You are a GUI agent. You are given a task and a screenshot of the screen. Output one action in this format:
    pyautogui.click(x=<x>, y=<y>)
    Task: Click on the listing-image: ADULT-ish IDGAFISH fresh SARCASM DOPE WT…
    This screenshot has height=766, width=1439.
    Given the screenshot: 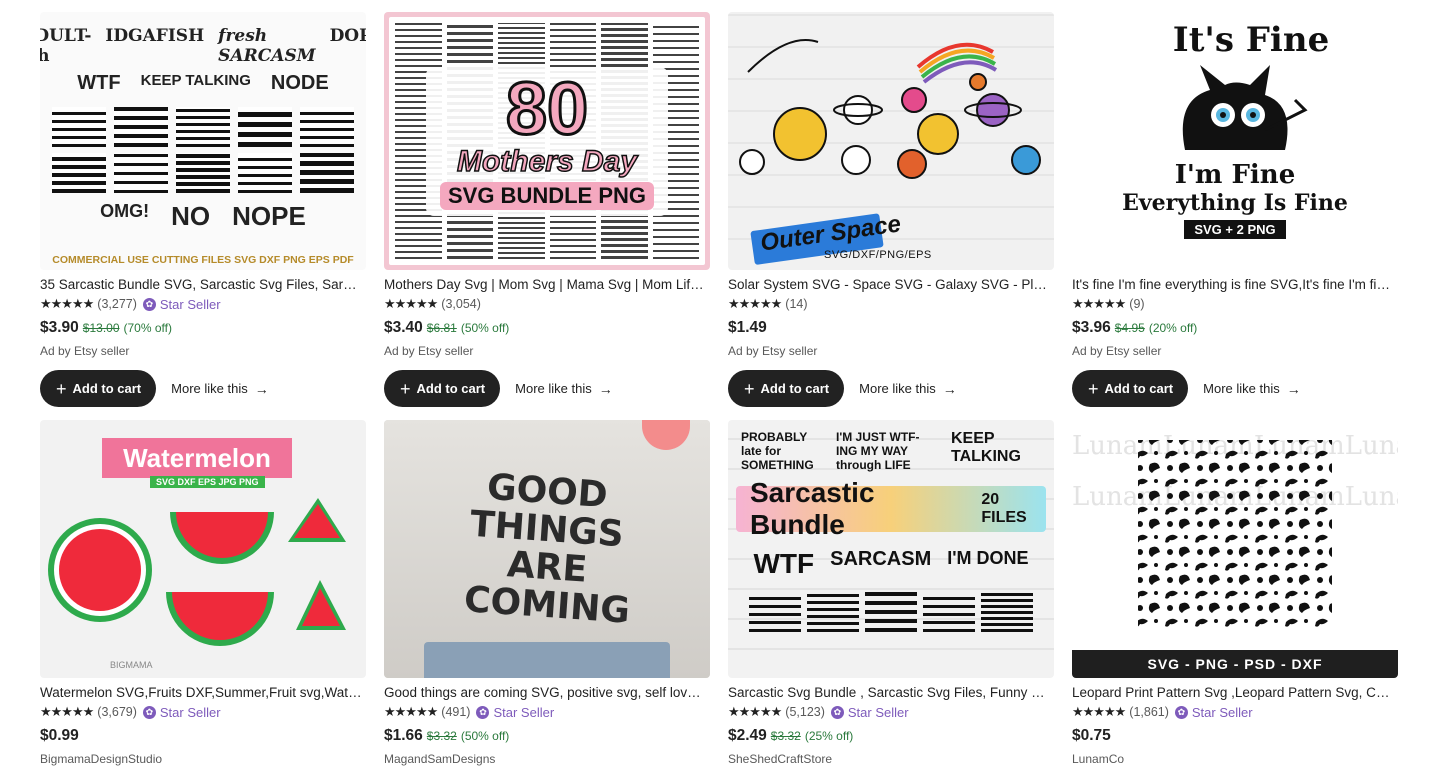 What is the action you would take?
    pyautogui.click(x=203, y=141)
    